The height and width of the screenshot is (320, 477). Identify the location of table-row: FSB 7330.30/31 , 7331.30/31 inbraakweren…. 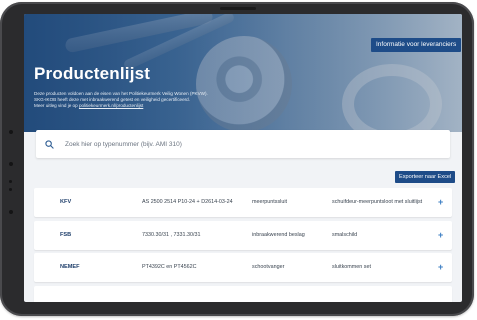
(243, 235).